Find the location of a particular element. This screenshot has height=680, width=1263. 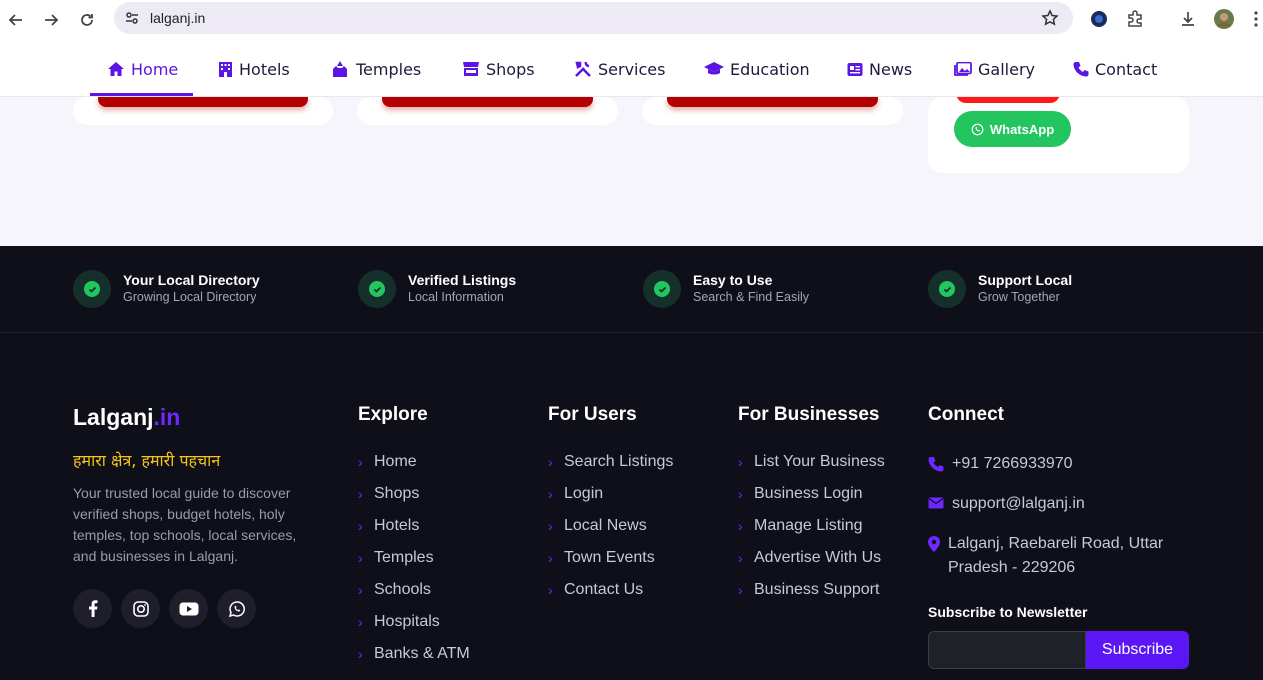

footer-link: › Home is located at coordinates (414, 462).